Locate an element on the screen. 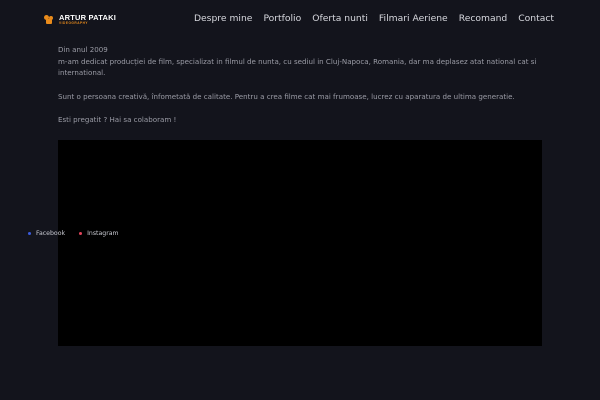 This screenshot has height=400, width=600. about-intro-year: Din anul 2009 is located at coordinates (83, 49).